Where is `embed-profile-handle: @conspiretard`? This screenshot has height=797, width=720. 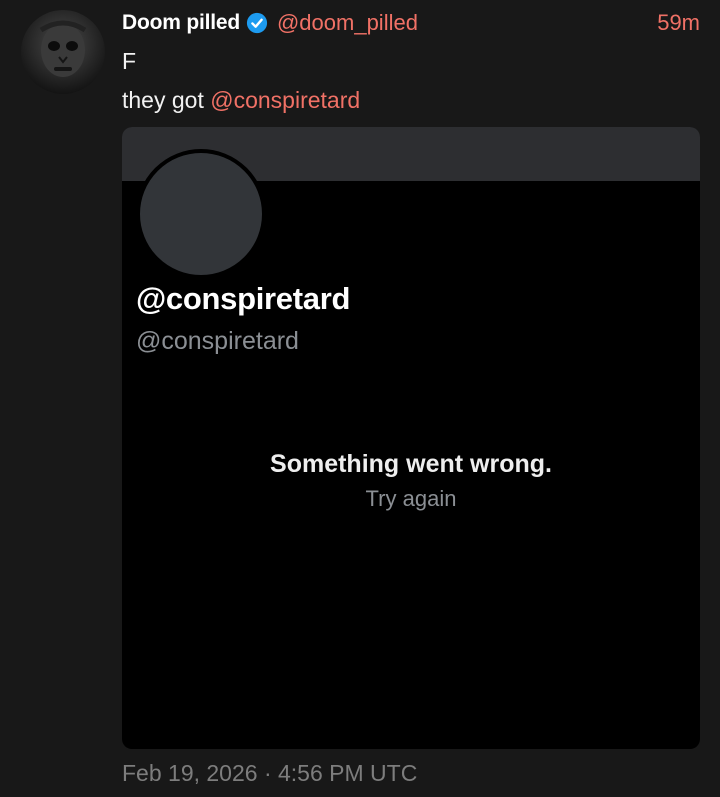 embed-profile-handle: @conspiretard is located at coordinates (217, 341).